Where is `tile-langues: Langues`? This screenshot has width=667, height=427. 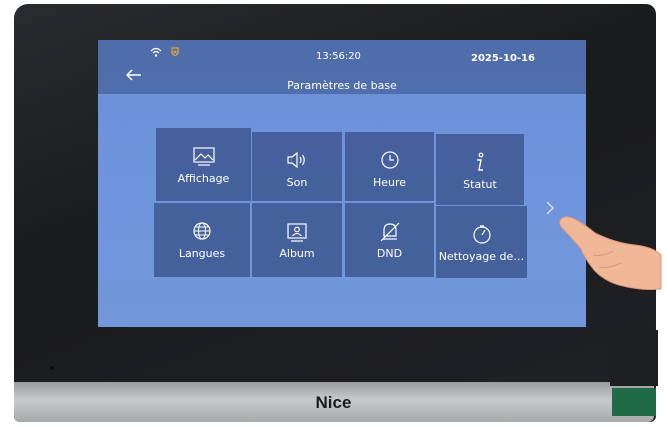
tile-langues: Langues is located at coordinates (202, 240).